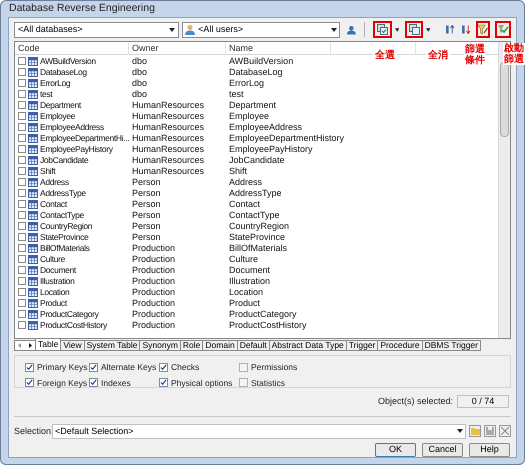  What do you see at coordinates (68, 61) in the screenshot?
I see `table-cell: AWBuildVersion` at bounding box center [68, 61].